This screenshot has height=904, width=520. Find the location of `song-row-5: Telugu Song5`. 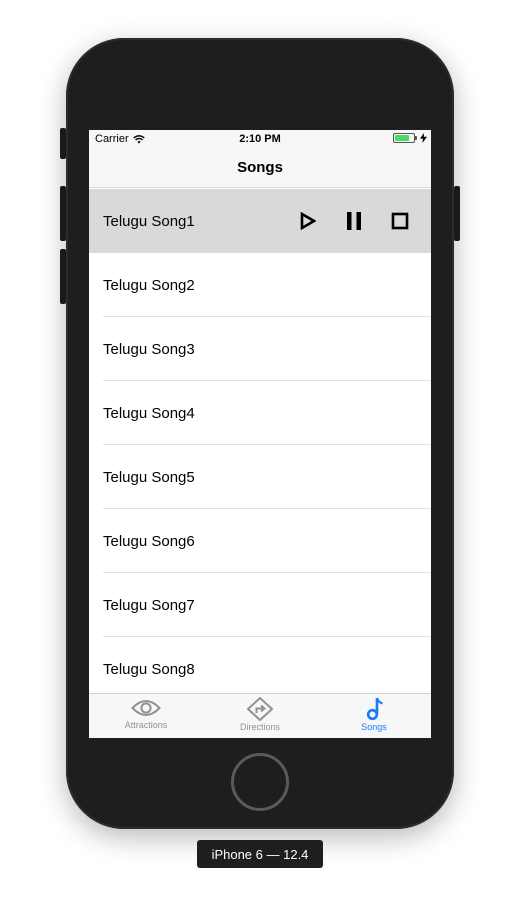

song-row-5: Telugu Song5 is located at coordinates (260, 477).